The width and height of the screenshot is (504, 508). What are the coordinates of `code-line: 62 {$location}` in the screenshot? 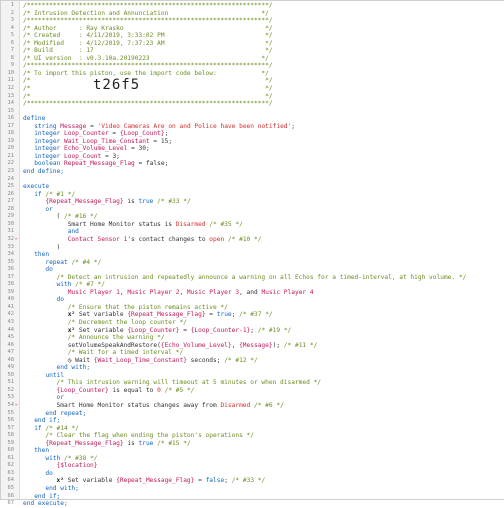 It's located at (252, 466).